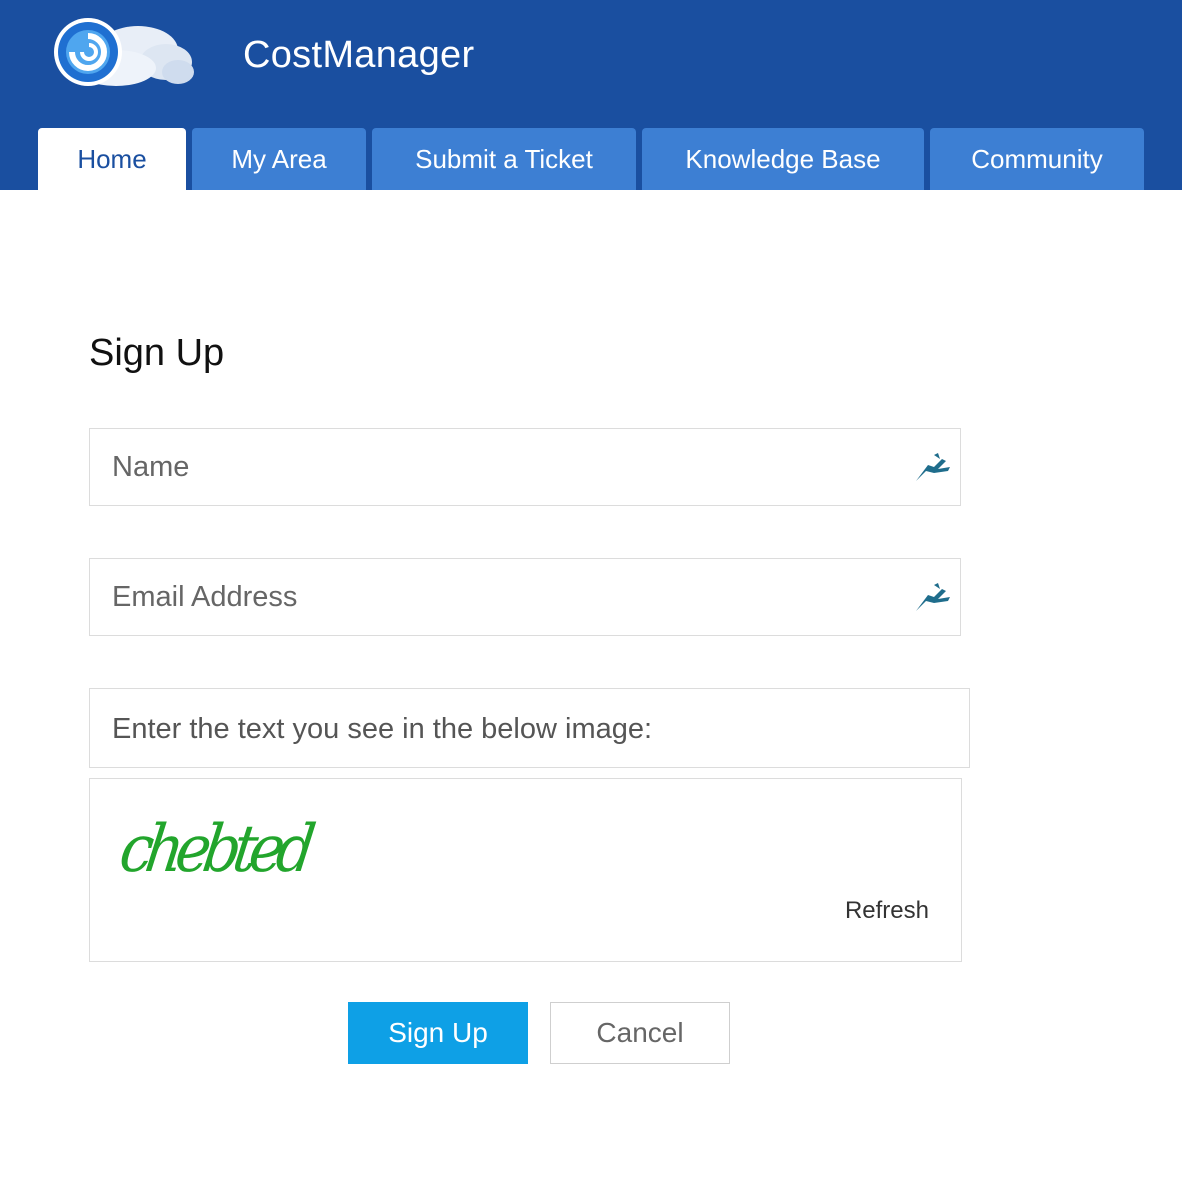 This screenshot has height=1204, width=1182. Describe the element at coordinates (783, 159) in the screenshot. I see `tab-knowledge-base: Knowledge Base` at that location.